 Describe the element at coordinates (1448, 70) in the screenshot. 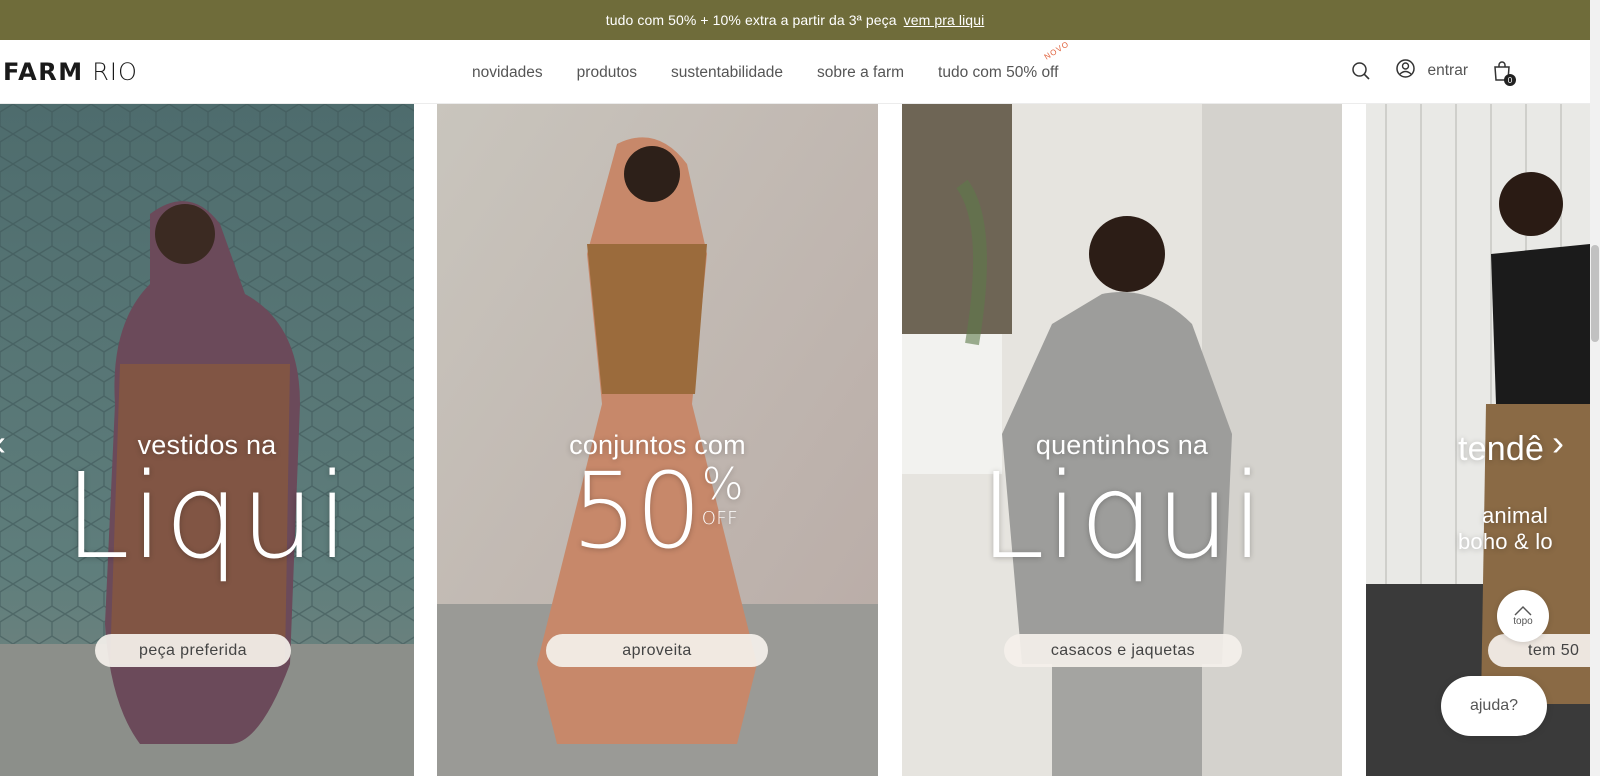

I see `login-label: entrar` at that location.